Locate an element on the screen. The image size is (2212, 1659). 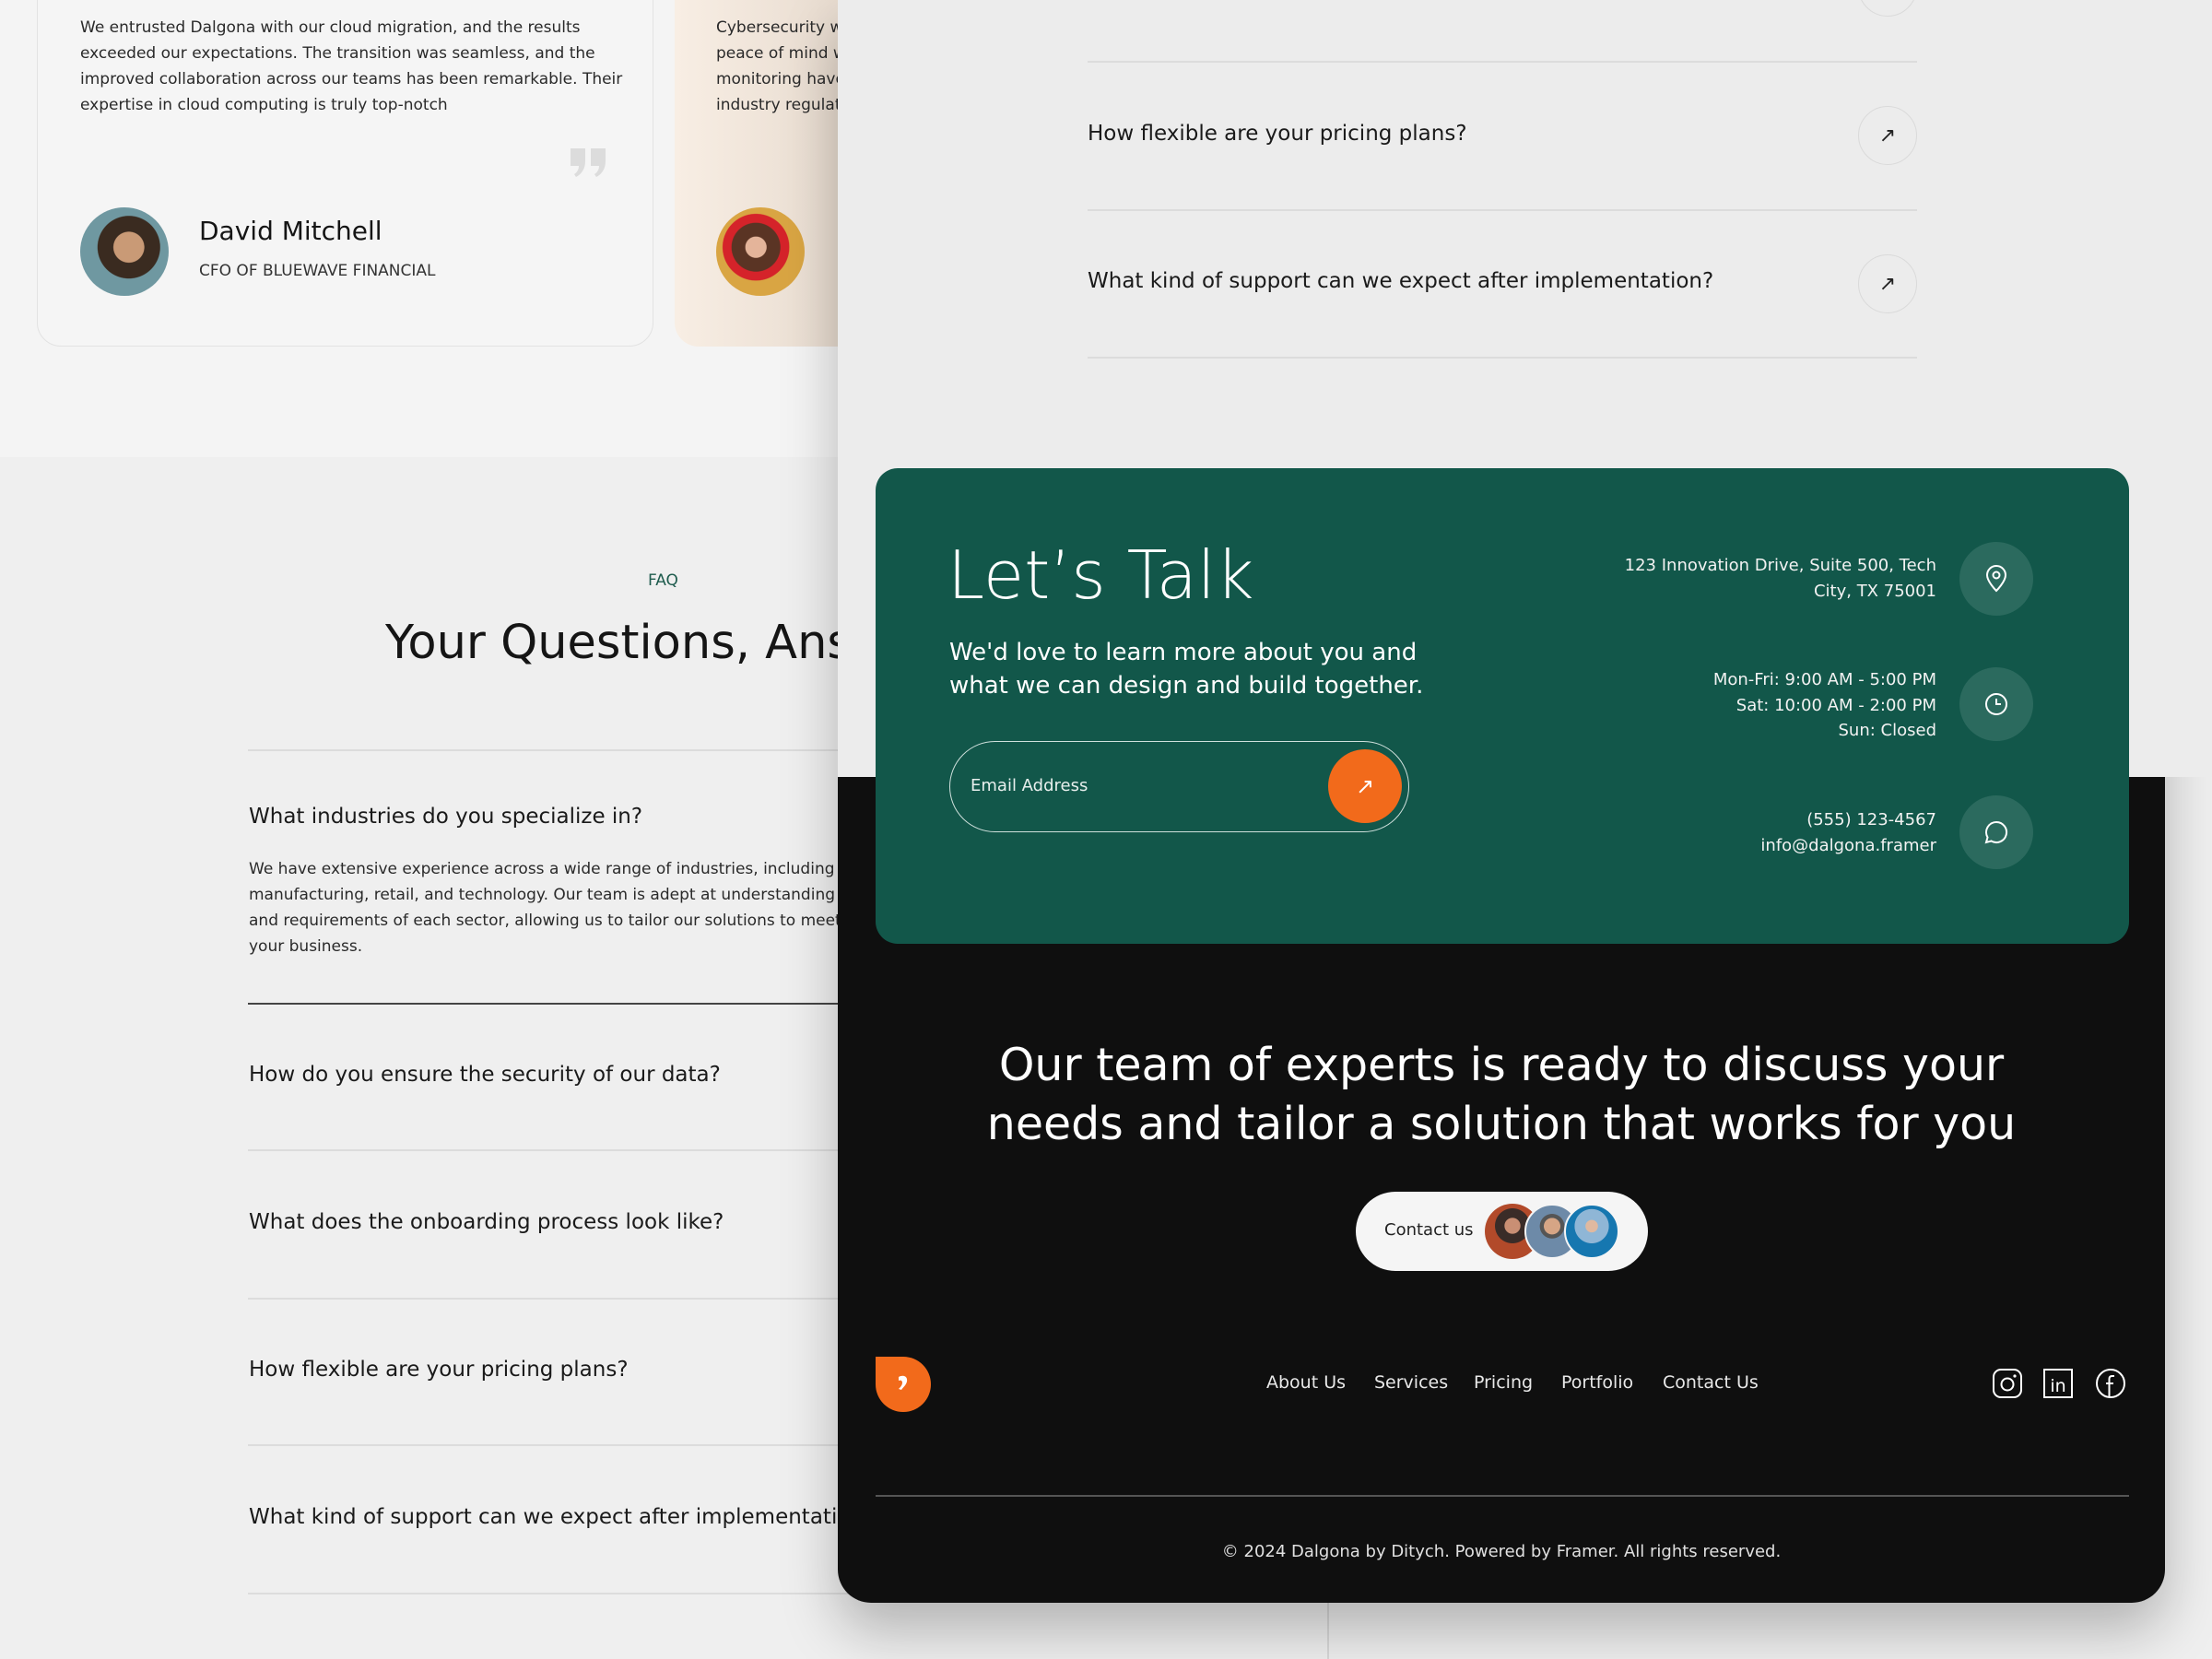
text-line: City, TX 75001 is located at coordinates (1874, 591).